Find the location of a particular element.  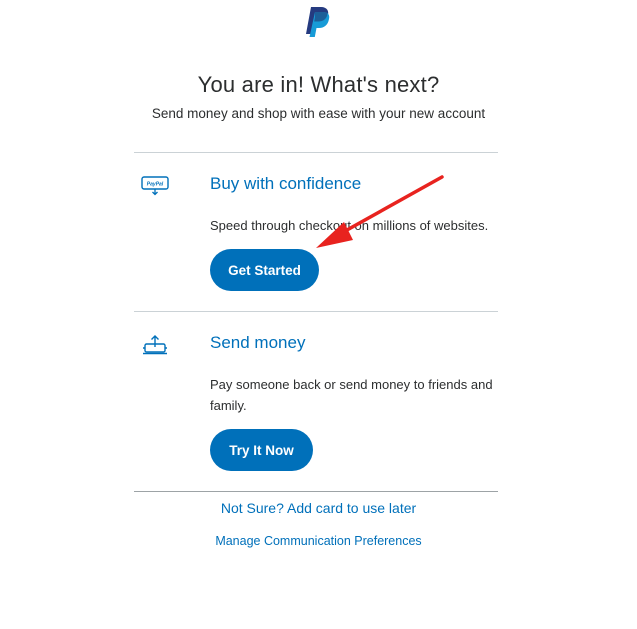

send-money-icon is located at coordinates (155, 345).